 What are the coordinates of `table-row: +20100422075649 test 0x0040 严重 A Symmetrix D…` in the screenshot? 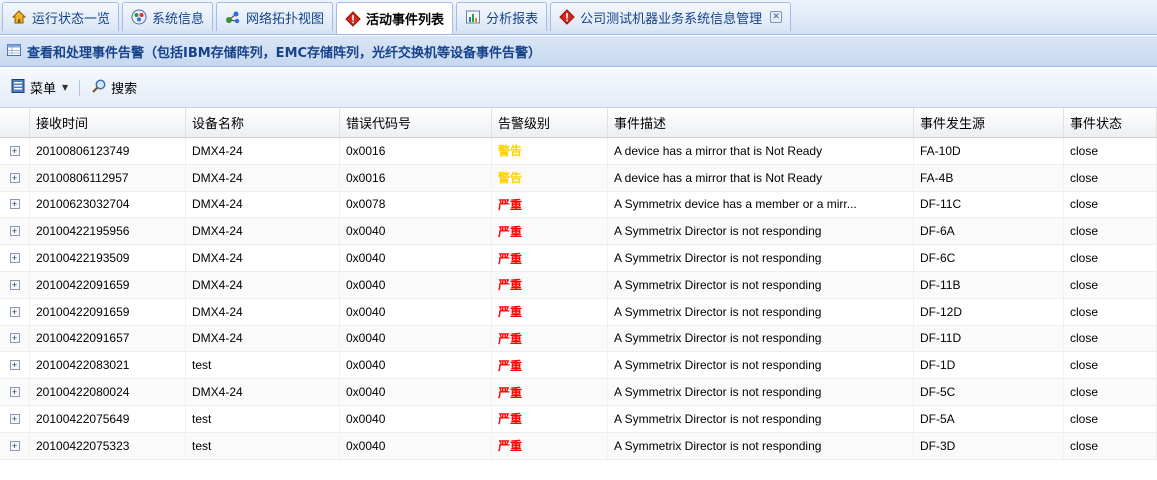 It's located at (578, 419).